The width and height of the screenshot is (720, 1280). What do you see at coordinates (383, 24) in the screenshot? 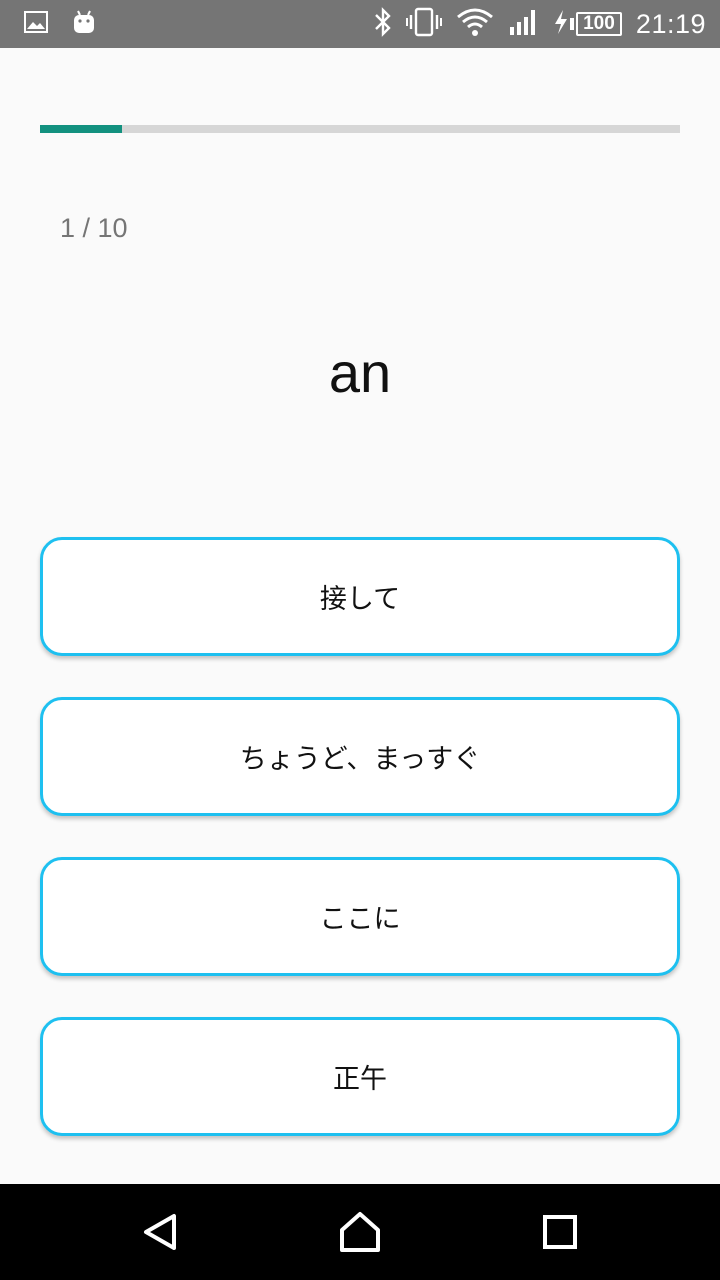
I see `bluetooth-icon` at bounding box center [383, 24].